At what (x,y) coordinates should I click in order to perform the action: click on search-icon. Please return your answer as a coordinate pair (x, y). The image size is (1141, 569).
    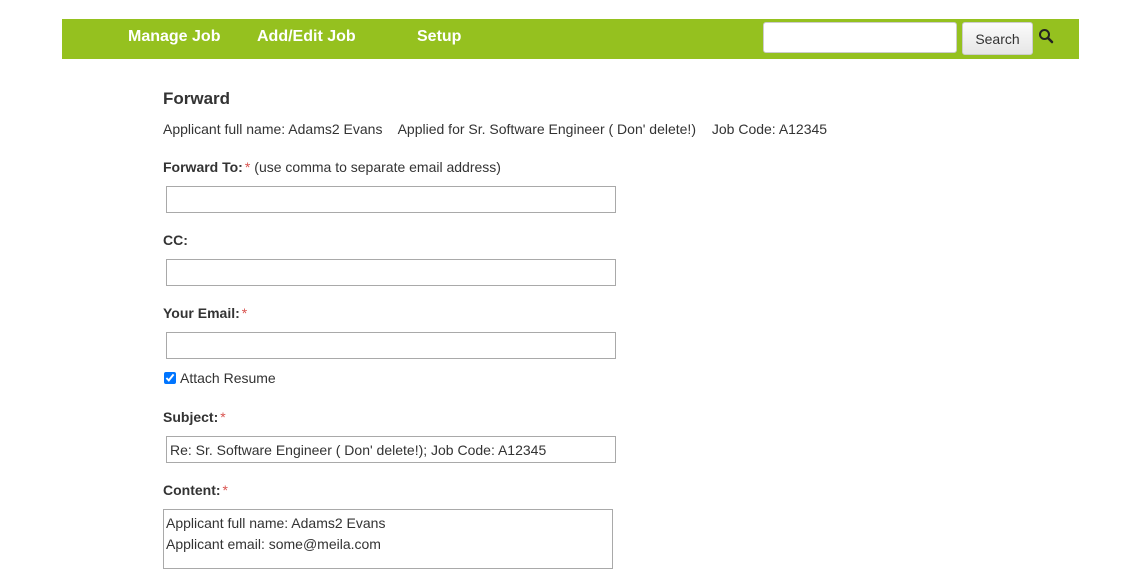
    Looking at the image, I should click on (1046, 36).